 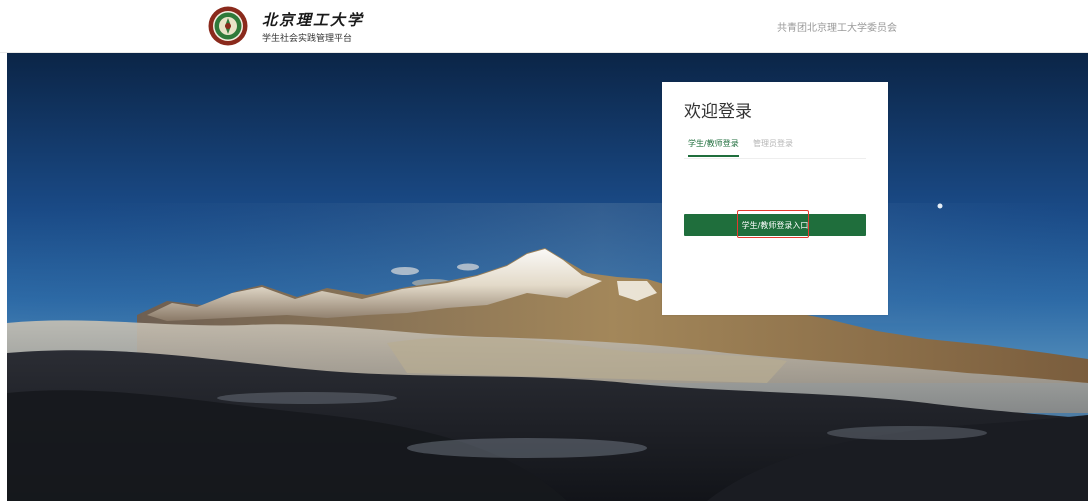 What do you see at coordinates (544, 26) in the screenshot?
I see `top-header: 北京理工大学 学生社会实践管理平台 共青团北京理工大学委员会` at bounding box center [544, 26].